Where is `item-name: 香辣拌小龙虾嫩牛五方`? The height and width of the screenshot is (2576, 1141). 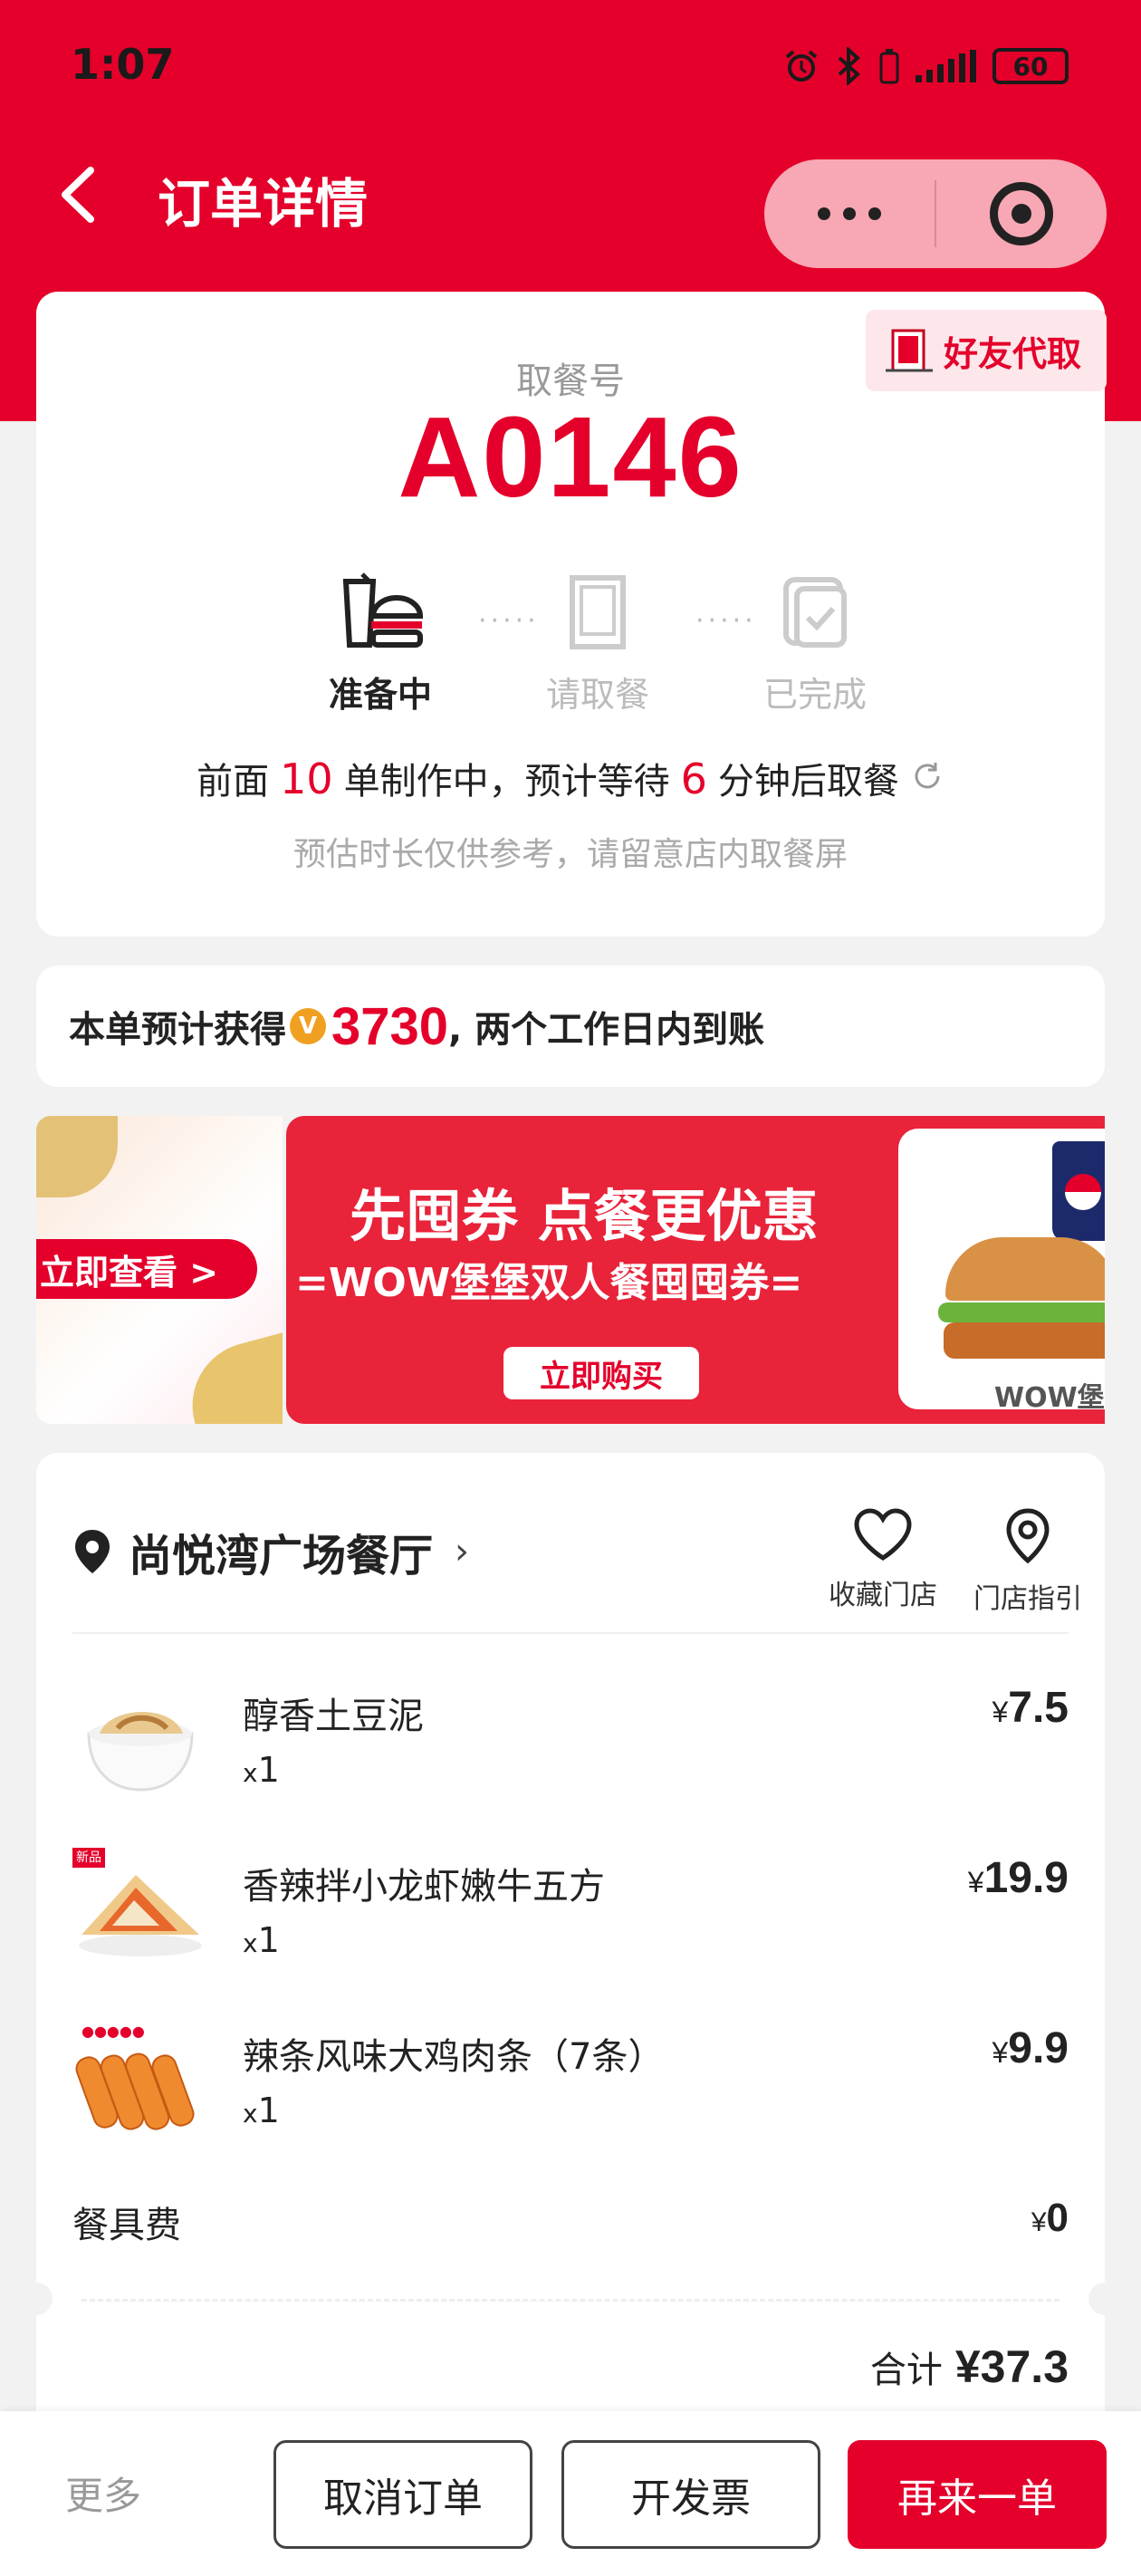
item-name: 香辣拌小龙虾嫩牛五方 is located at coordinates (424, 1887).